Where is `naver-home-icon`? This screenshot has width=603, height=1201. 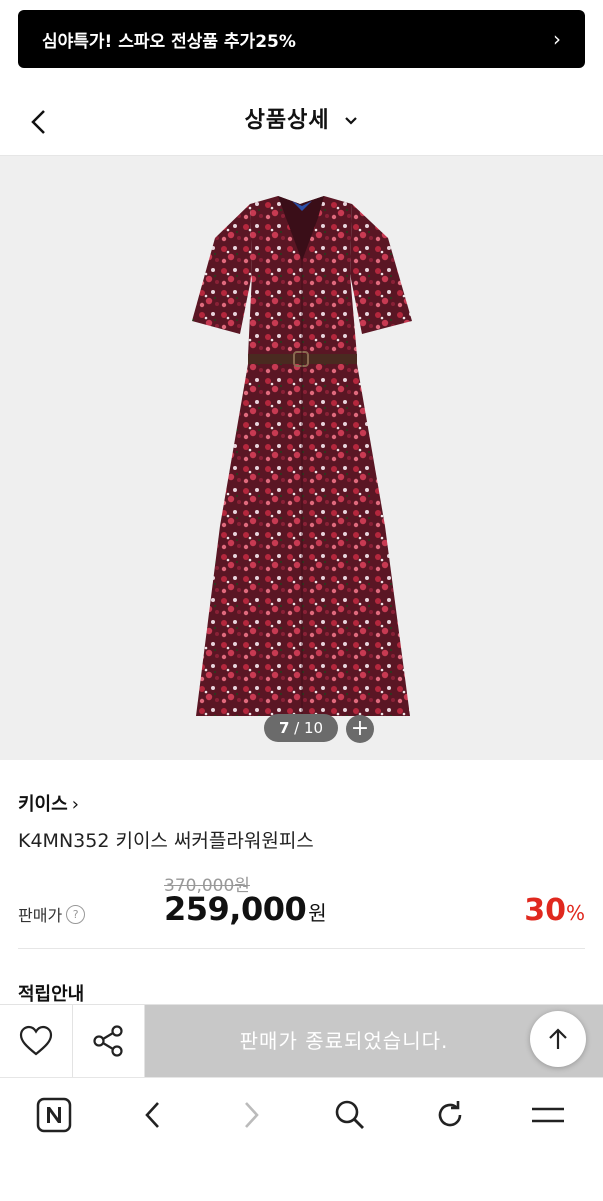 naver-home-icon is located at coordinates (54, 1115).